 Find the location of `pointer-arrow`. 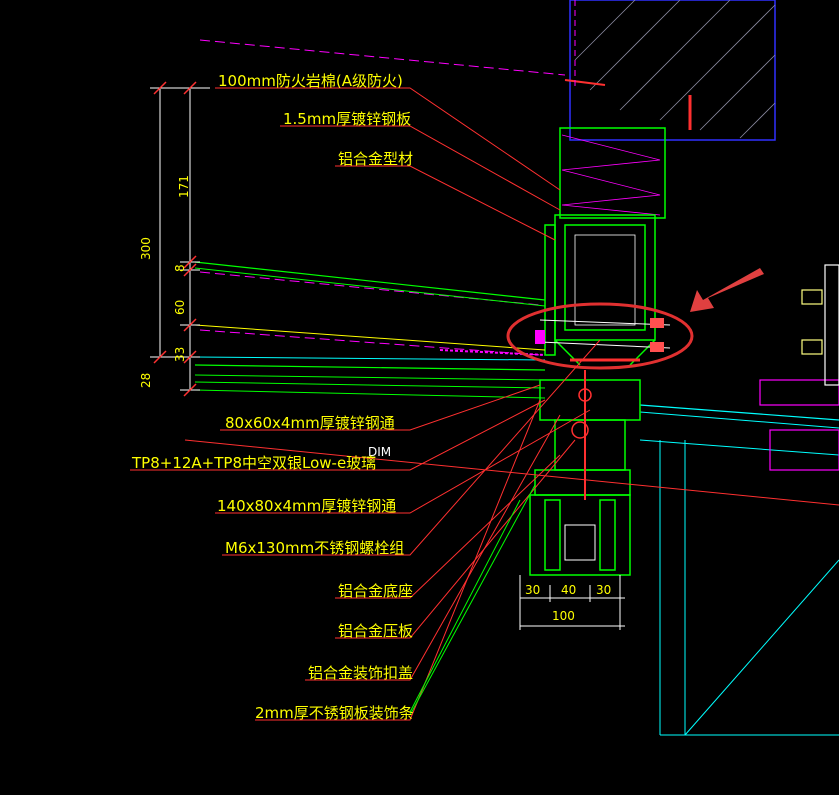

pointer-arrow is located at coordinates (727, 290).